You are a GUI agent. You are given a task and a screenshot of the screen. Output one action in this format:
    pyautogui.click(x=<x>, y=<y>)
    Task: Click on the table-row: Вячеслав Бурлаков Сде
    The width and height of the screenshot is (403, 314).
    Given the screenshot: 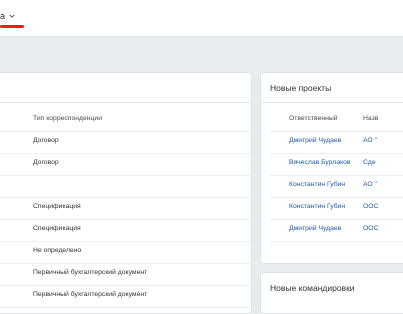 What is the action you would take?
    pyautogui.click(x=336, y=165)
    